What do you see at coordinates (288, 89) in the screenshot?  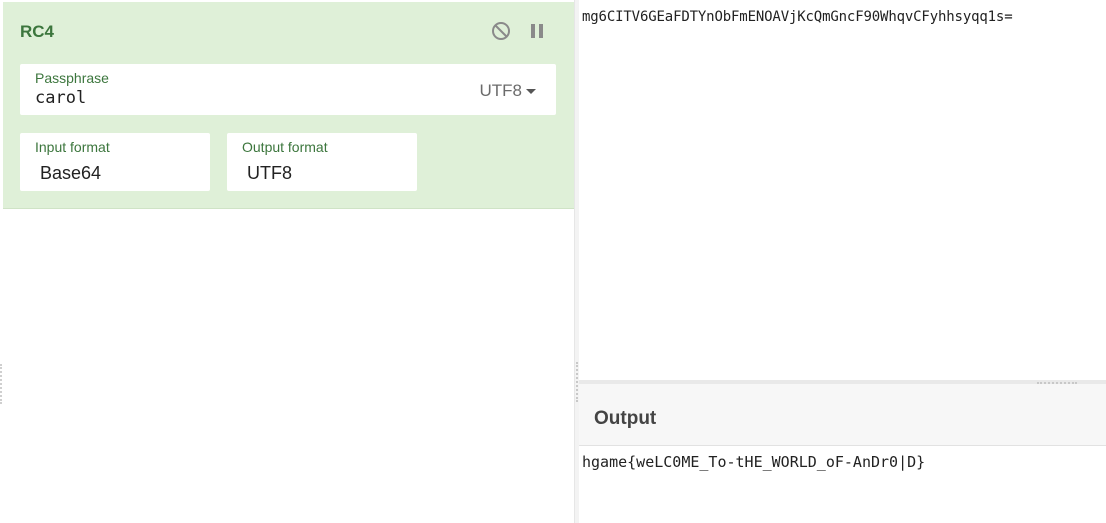 I see `passphrase-field: Passphrase carol UTF8` at bounding box center [288, 89].